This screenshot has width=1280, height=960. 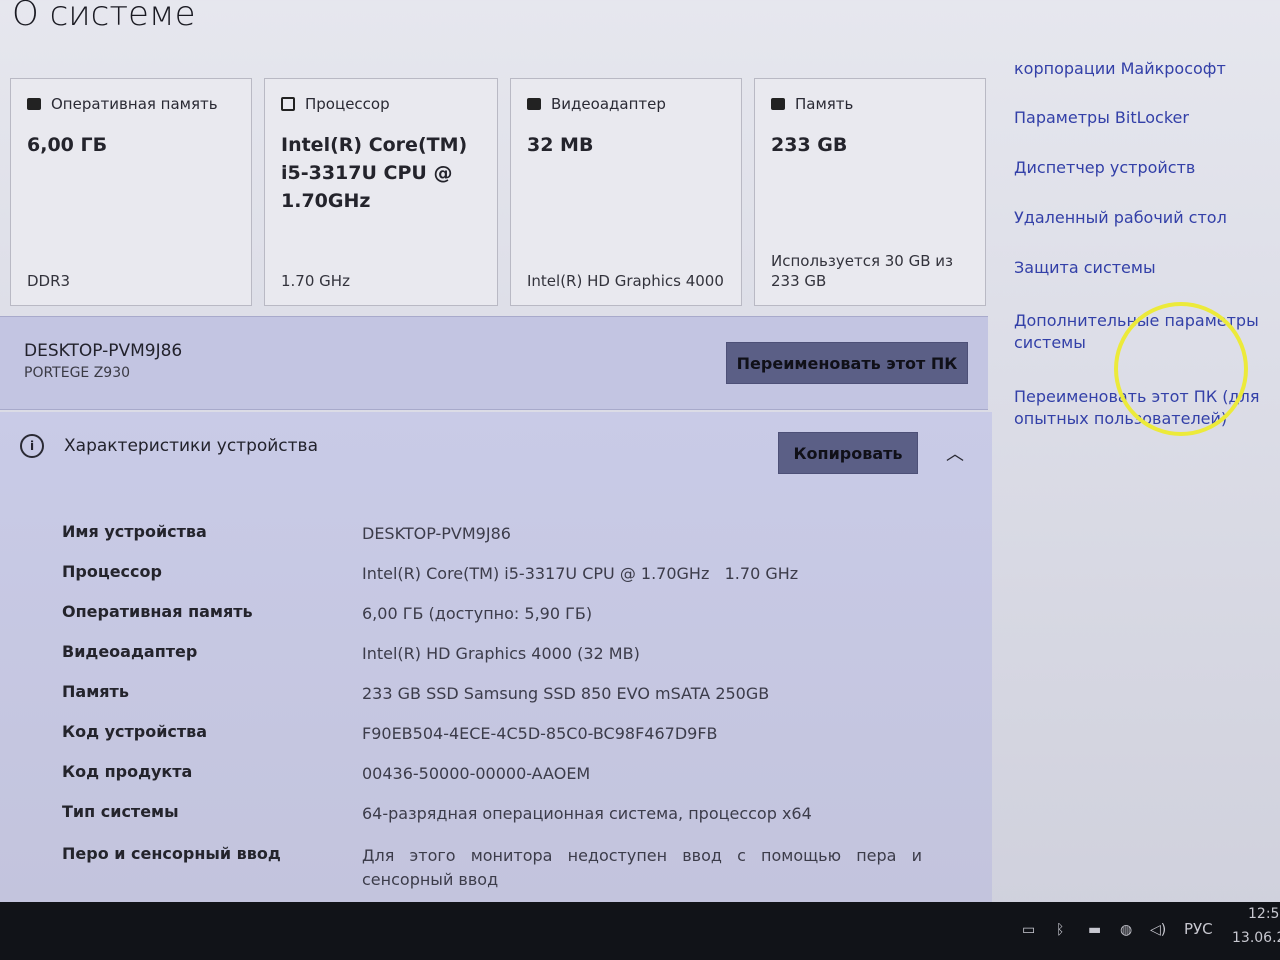 What do you see at coordinates (1139, 118) in the screenshot?
I see `sidebar-link-bitlocker: Параметры BitLocker` at bounding box center [1139, 118].